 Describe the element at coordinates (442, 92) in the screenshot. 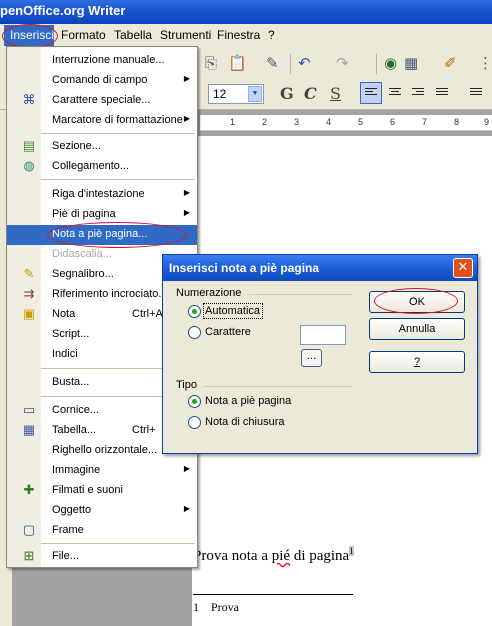

I see `align-justify-icon` at that location.